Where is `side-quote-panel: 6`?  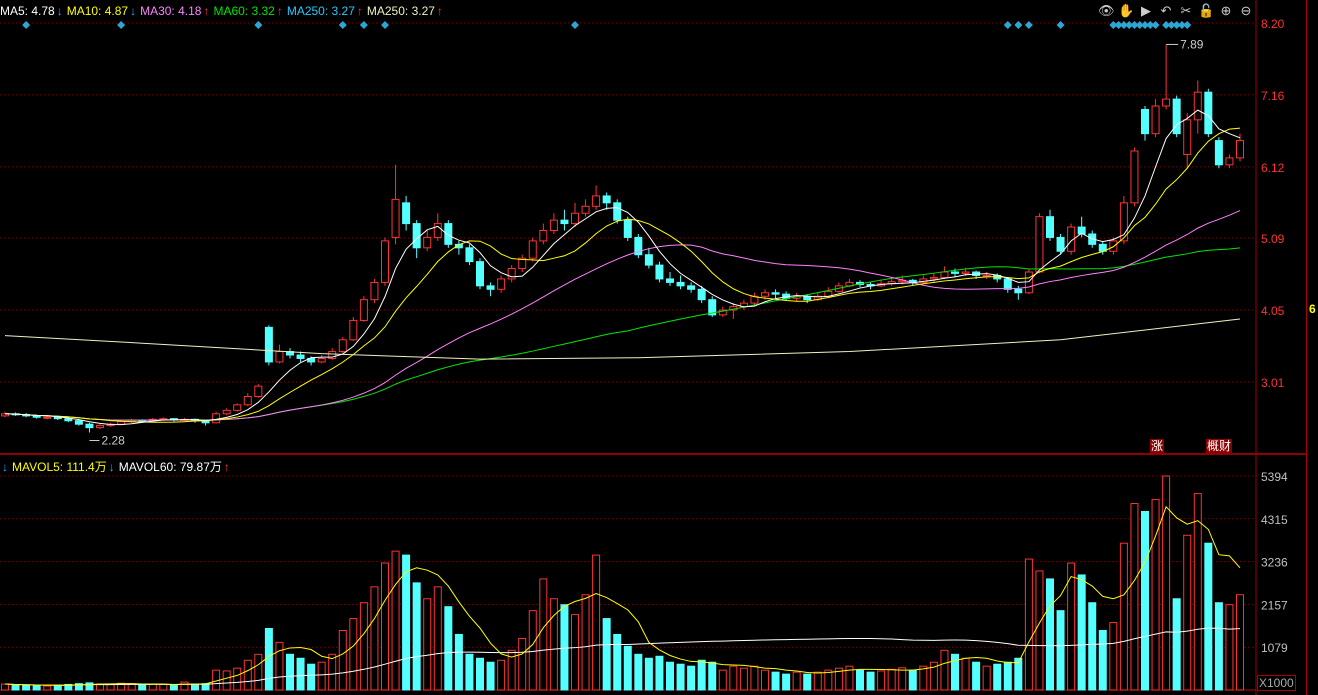
side-quote-panel: 6 is located at coordinates (1312, 347).